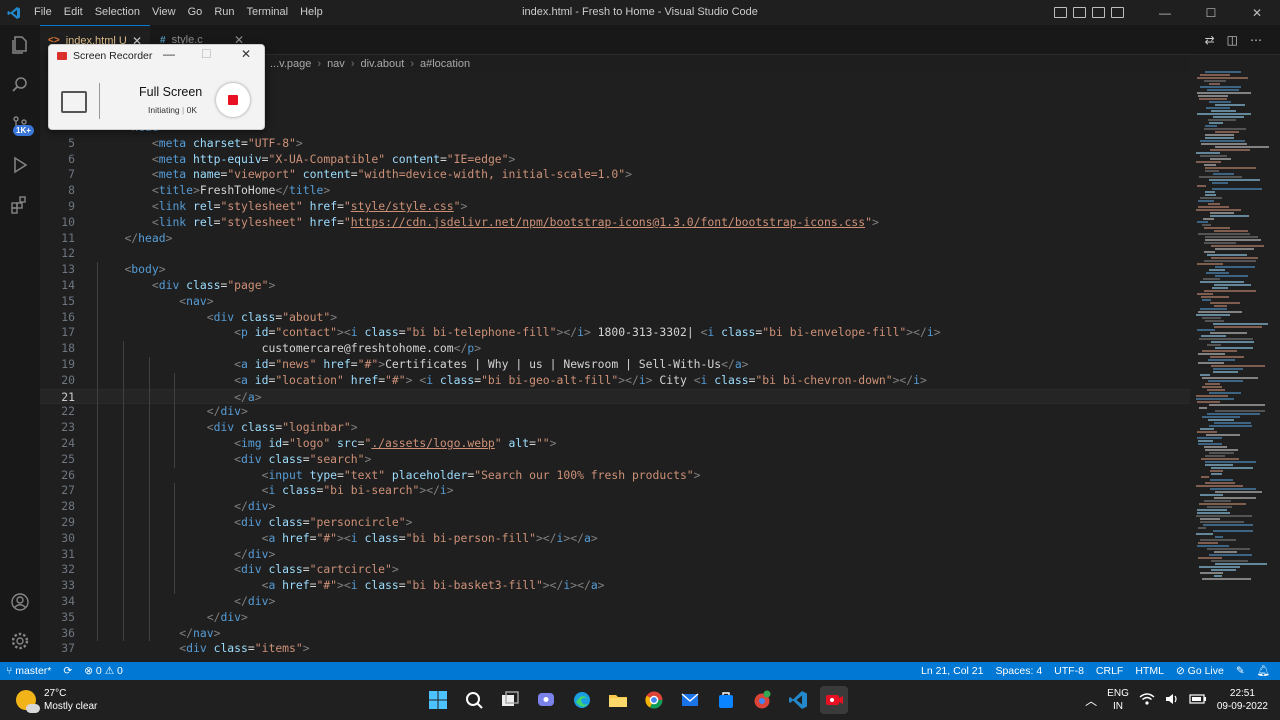 The image size is (1280, 720). Describe the element at coordinates (1165, 12) in the screenshot. I see `minimize-button: —` at that location.